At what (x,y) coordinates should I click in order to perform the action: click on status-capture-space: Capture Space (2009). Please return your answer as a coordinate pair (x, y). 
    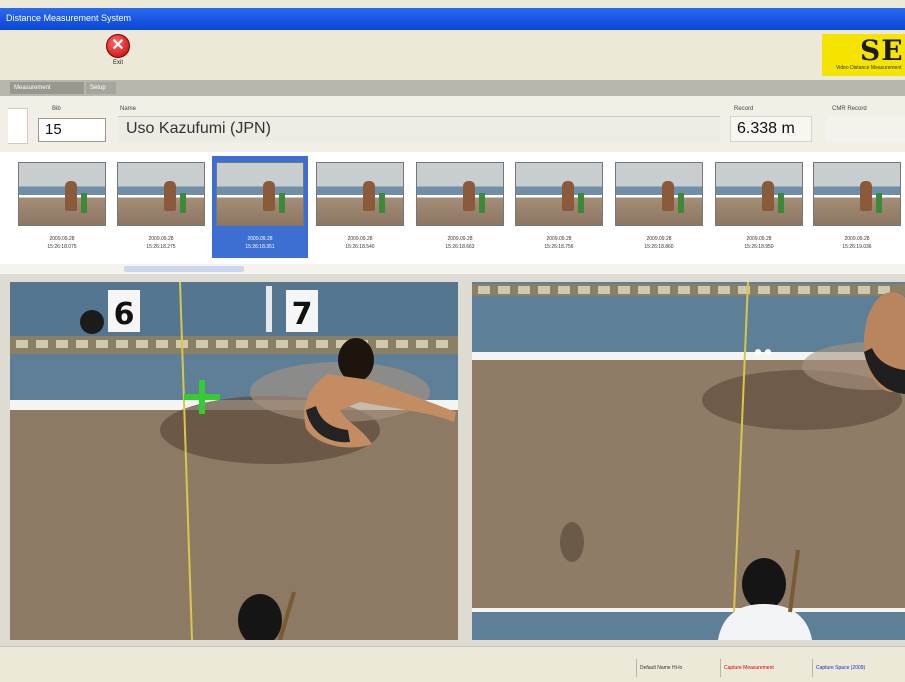
    Looking at the image, I should click on (858, 668).